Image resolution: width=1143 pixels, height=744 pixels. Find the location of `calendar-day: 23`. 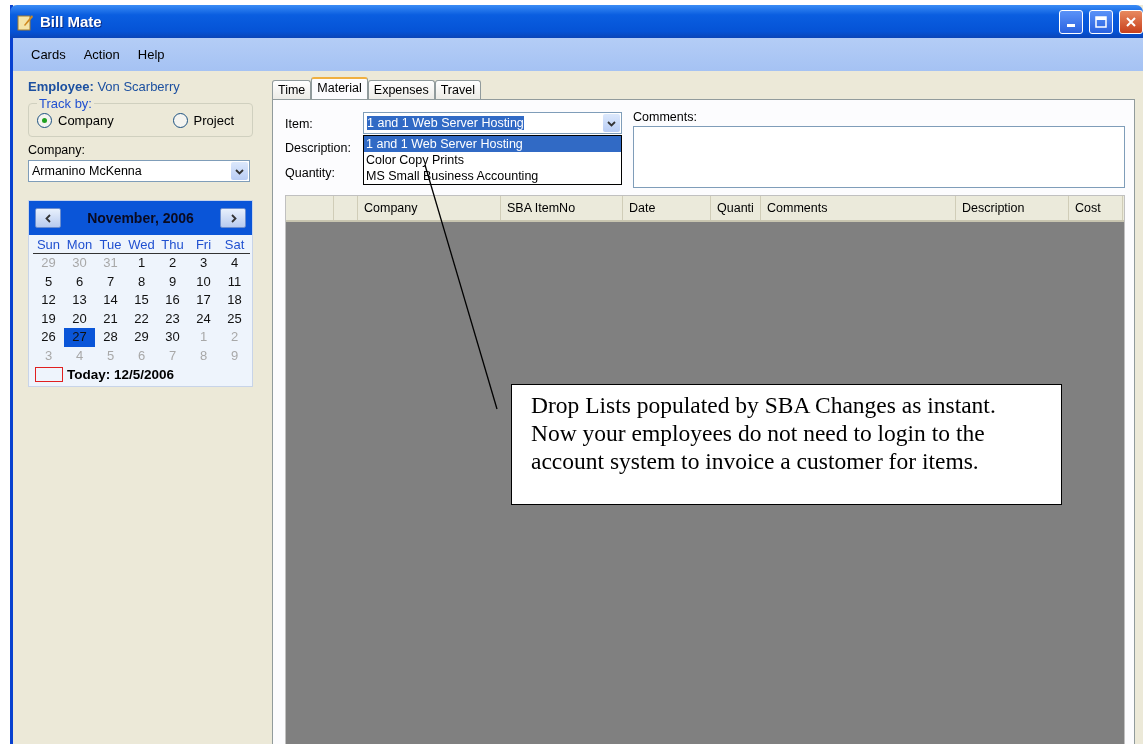

calendar-day: 23 is located at coordinates (172, 318).